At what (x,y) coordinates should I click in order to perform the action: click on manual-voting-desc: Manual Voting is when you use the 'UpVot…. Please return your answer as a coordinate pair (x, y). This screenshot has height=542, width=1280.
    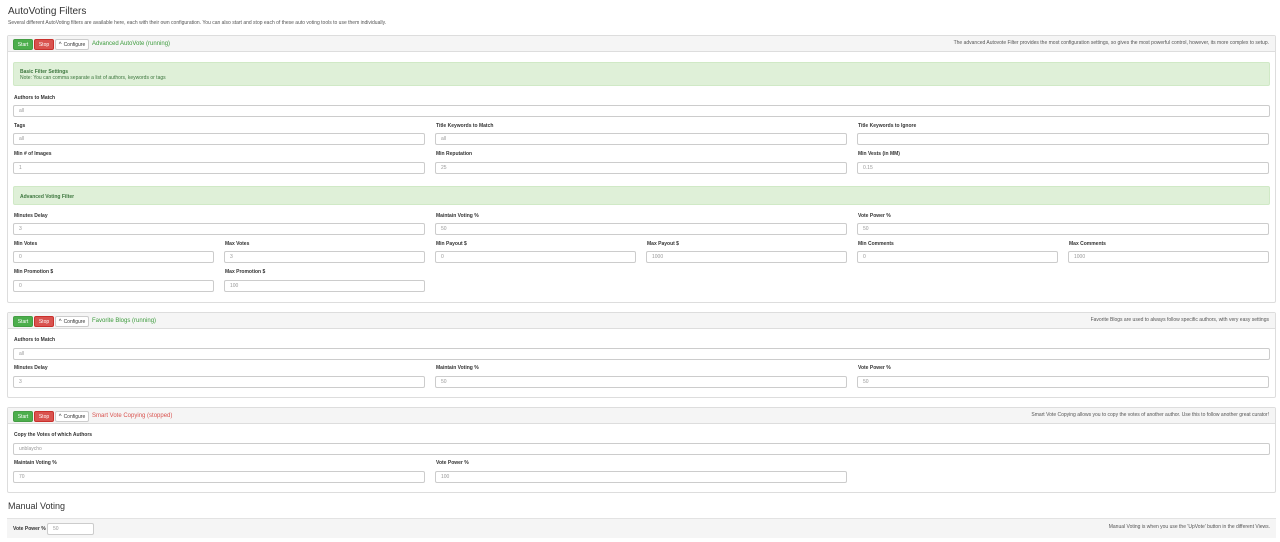
    Looking at the image, I should click on (1189, 527).